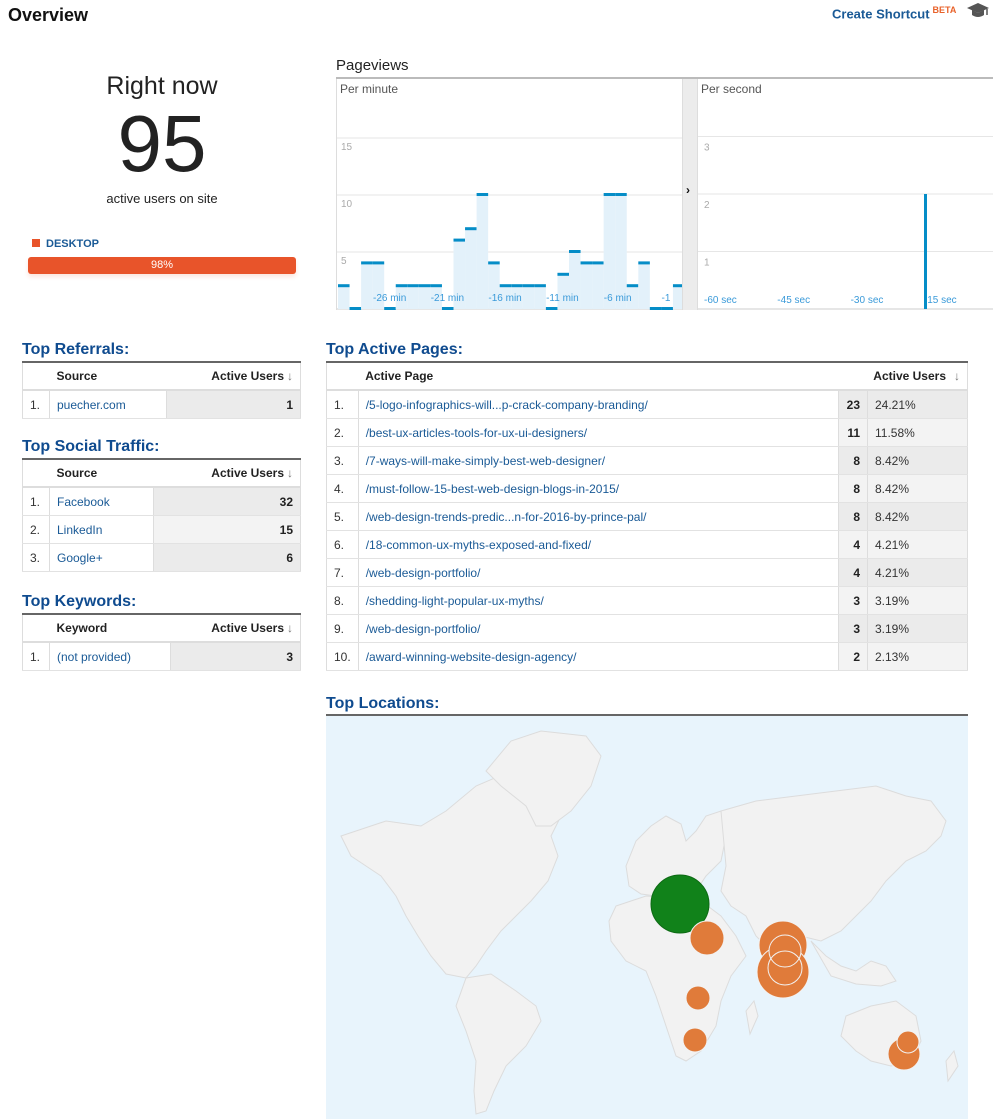  What do you see at coordinates (79, 530) in the screenshot?
I see `row-link: LinkedIn` at bounding box center [79, 530].